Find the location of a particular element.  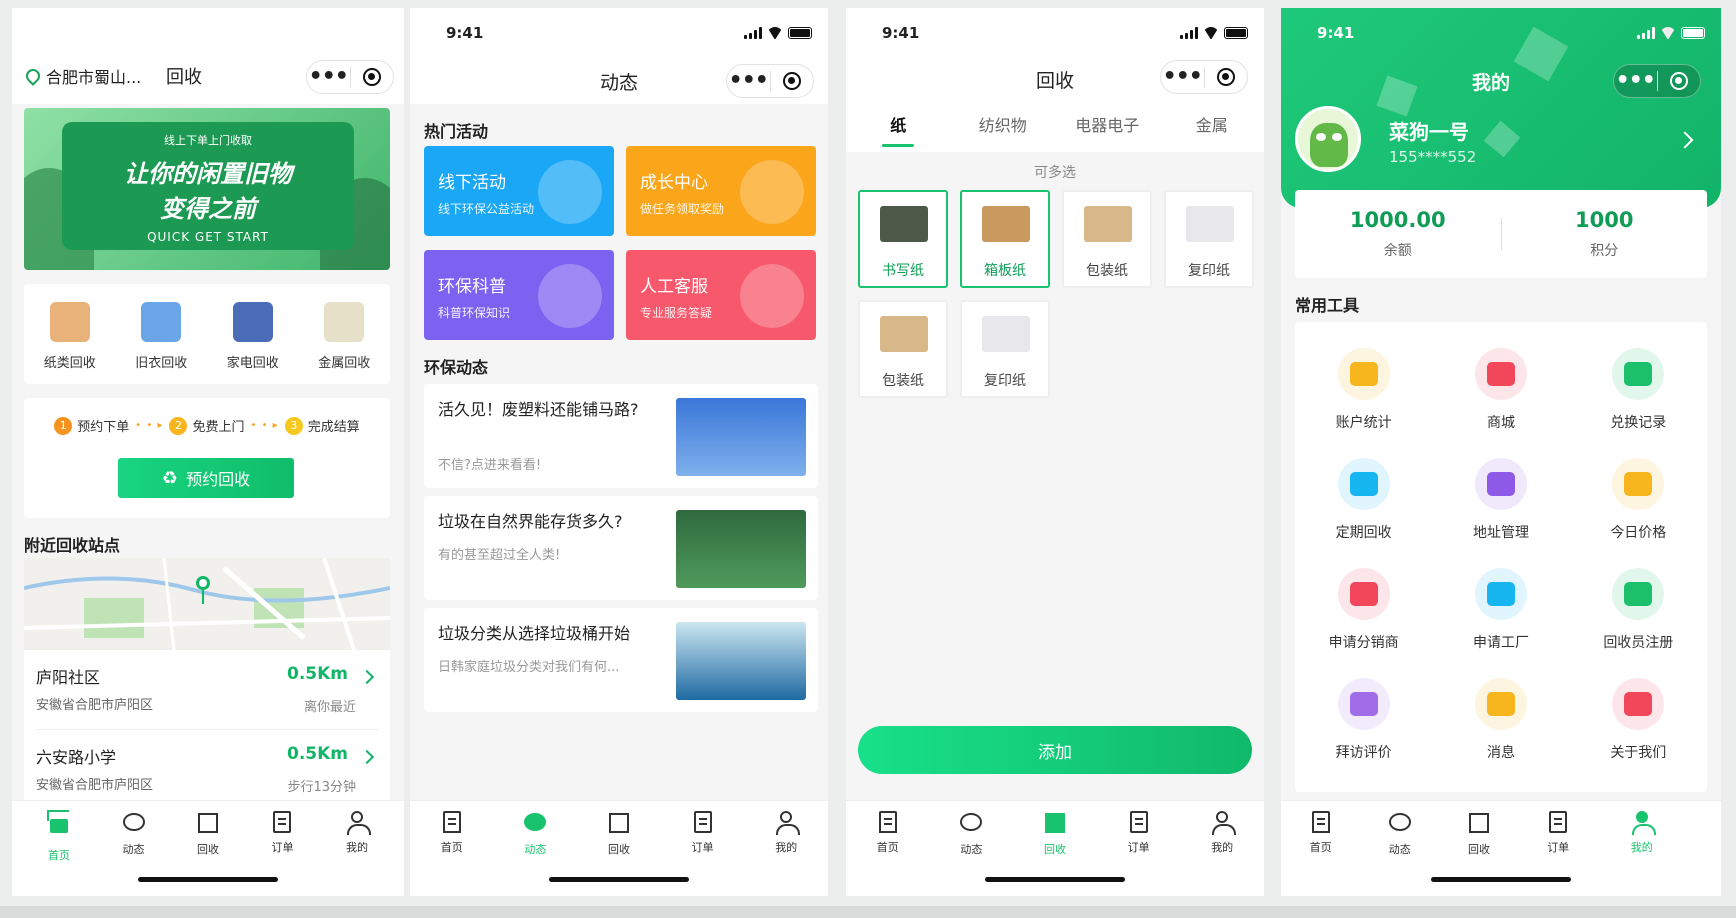

article-card: 垃圾在自然界能存货多久? 有的甚至超过全人类! is located at coordinates (621, 548).